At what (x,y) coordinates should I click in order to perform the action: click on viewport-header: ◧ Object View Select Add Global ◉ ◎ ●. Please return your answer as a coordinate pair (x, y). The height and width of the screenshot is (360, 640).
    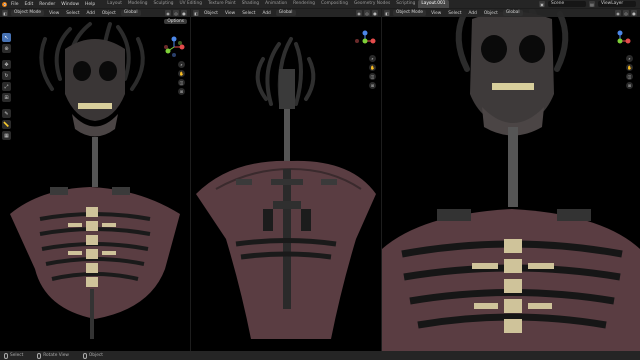
    Looking at the image, I should click on (286, 13).